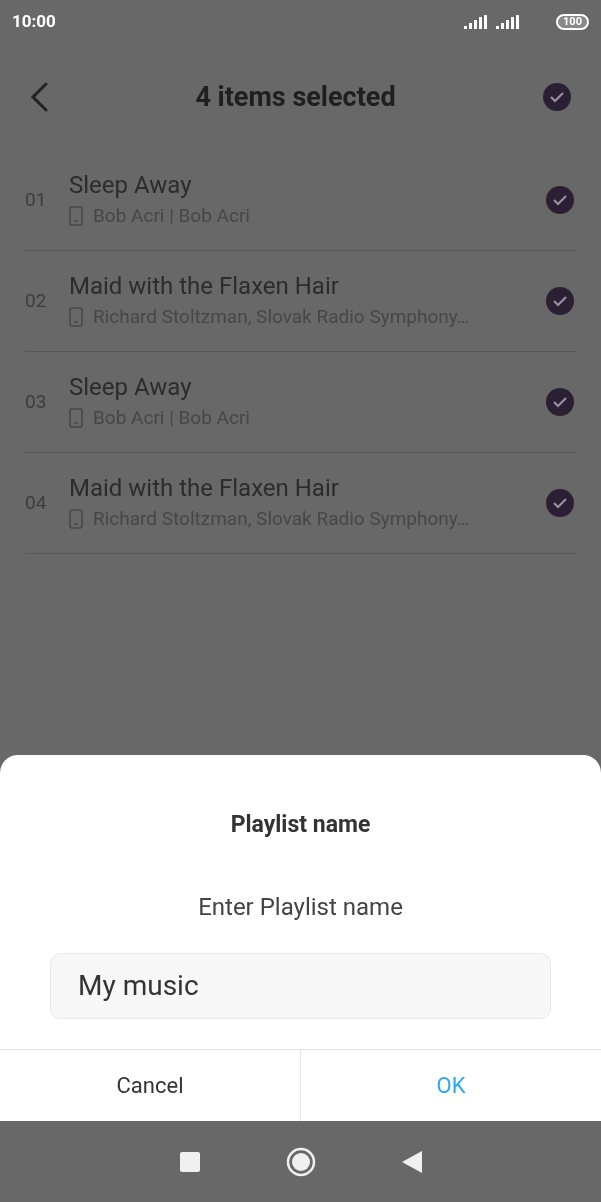  Describe the element at coordinates (34, 22) in the screenshot. I see `status-time: 10:00` at that location.